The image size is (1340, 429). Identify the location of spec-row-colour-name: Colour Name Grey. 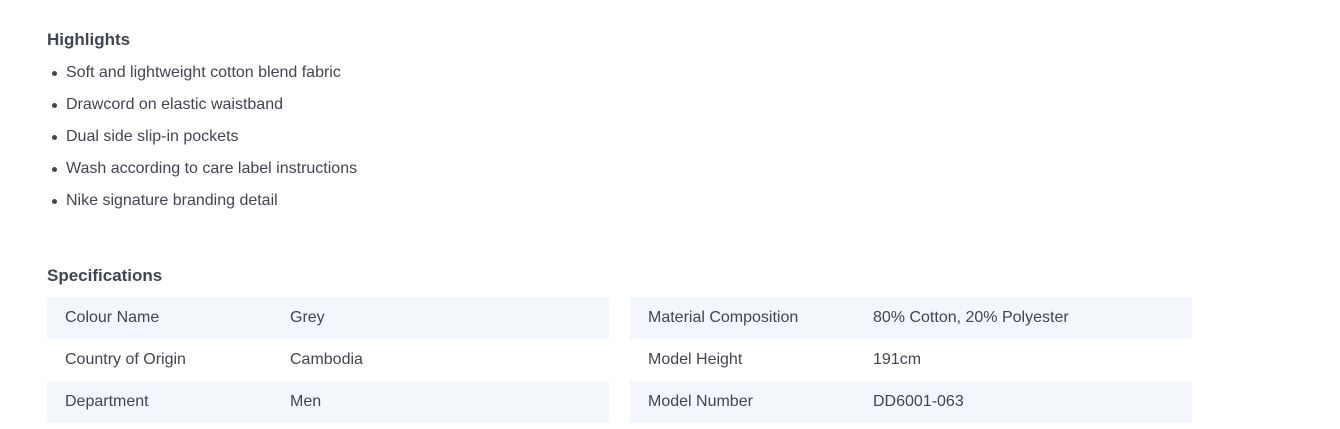
(328, 318).